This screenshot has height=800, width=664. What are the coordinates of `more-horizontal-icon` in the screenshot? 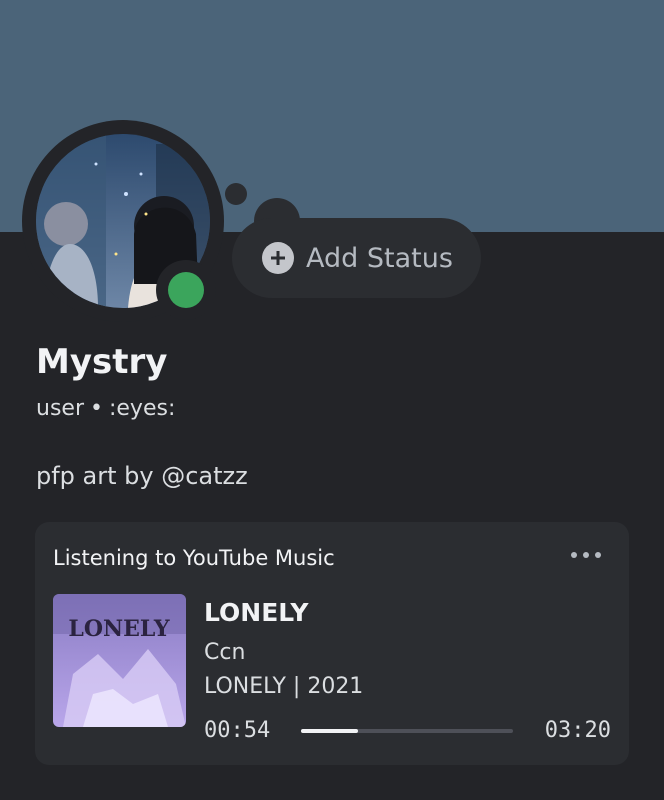 It's located at (586, 555).